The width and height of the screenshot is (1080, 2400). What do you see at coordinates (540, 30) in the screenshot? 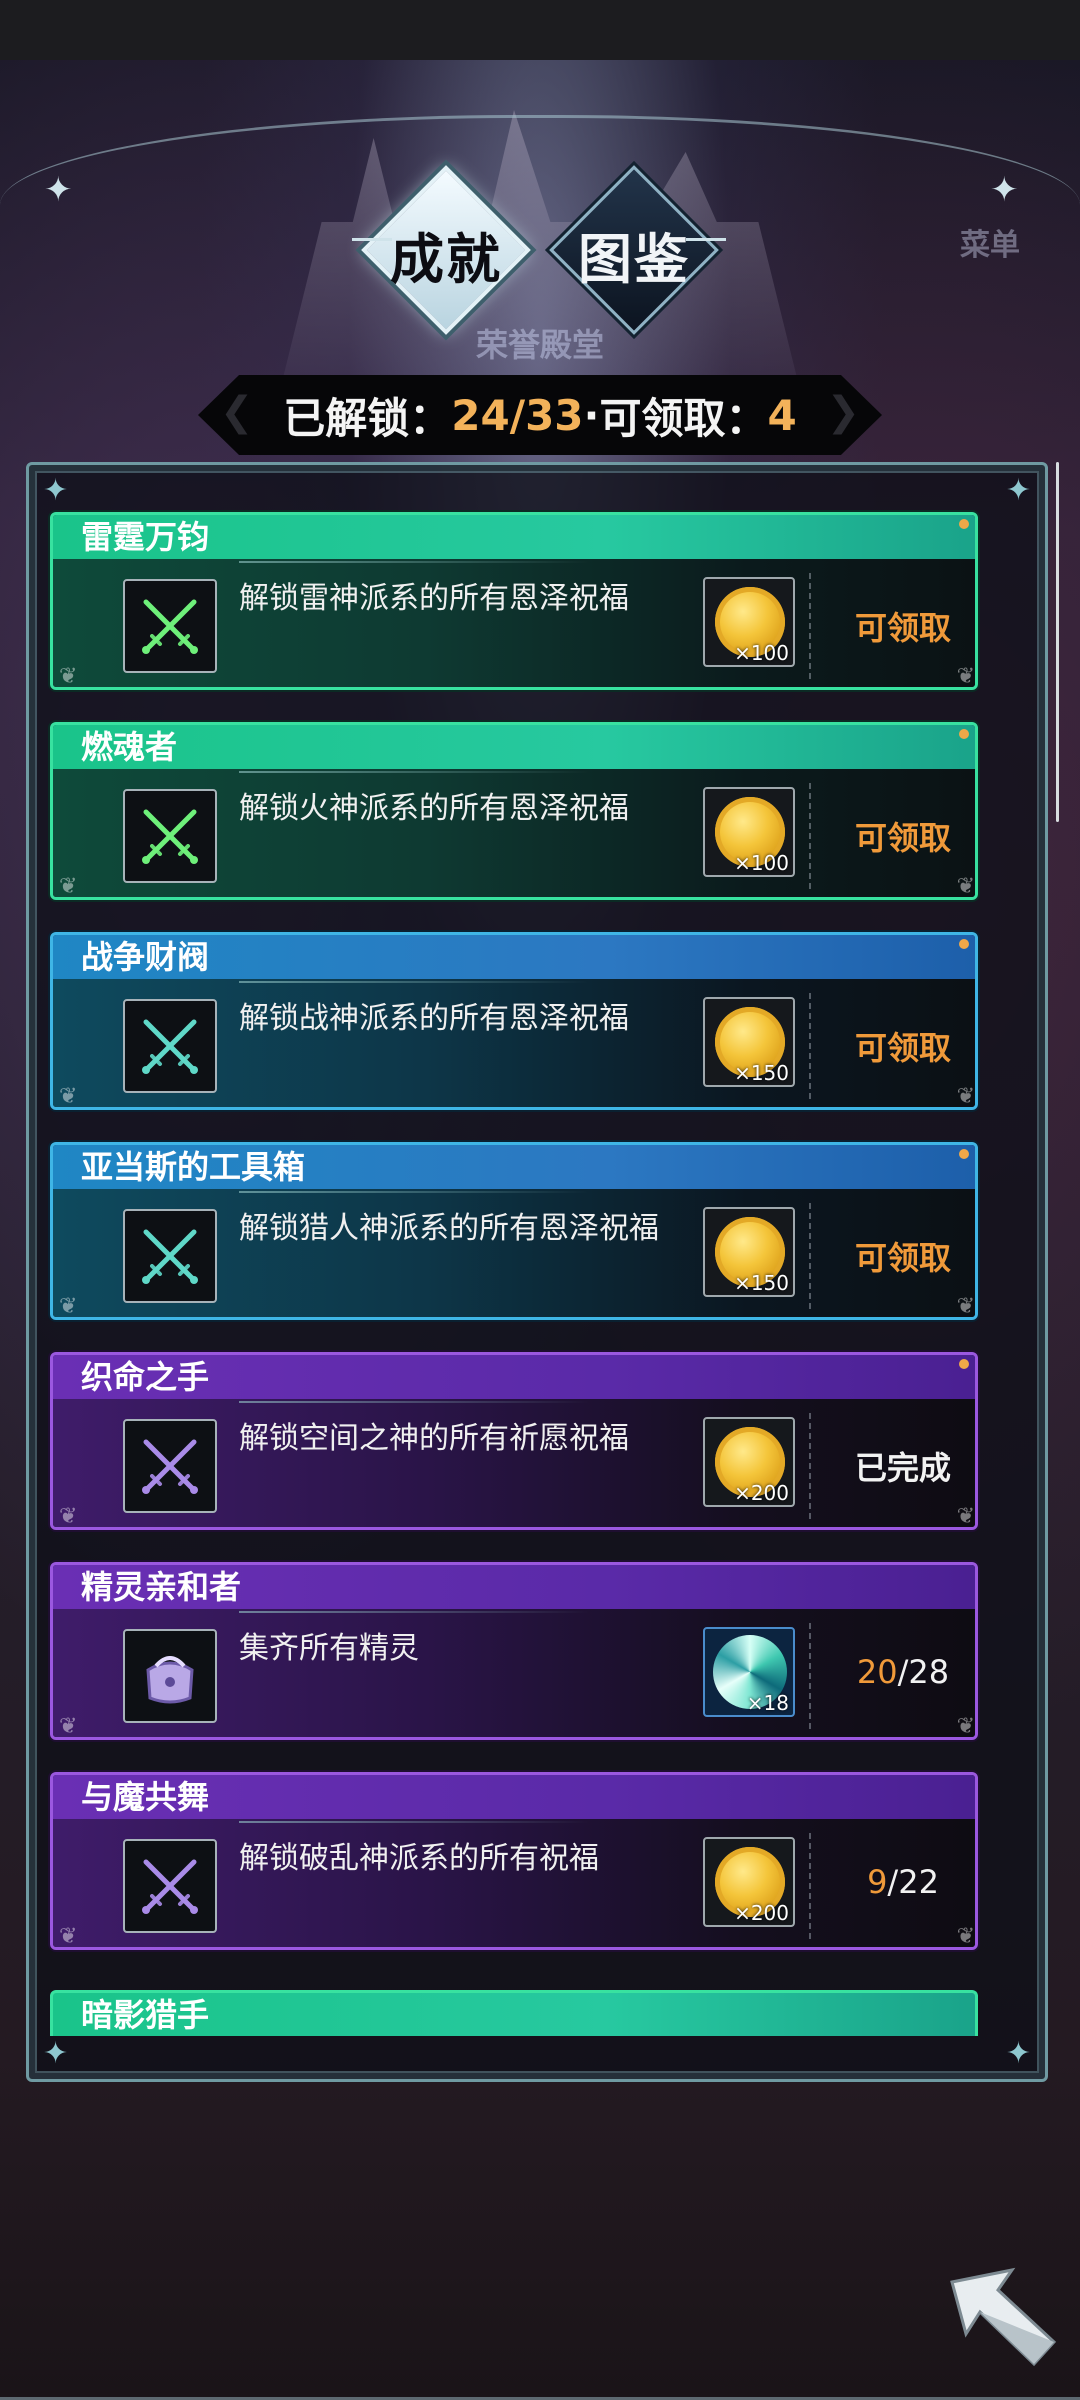
I see `status-bar` at bounding box center [540, 30].